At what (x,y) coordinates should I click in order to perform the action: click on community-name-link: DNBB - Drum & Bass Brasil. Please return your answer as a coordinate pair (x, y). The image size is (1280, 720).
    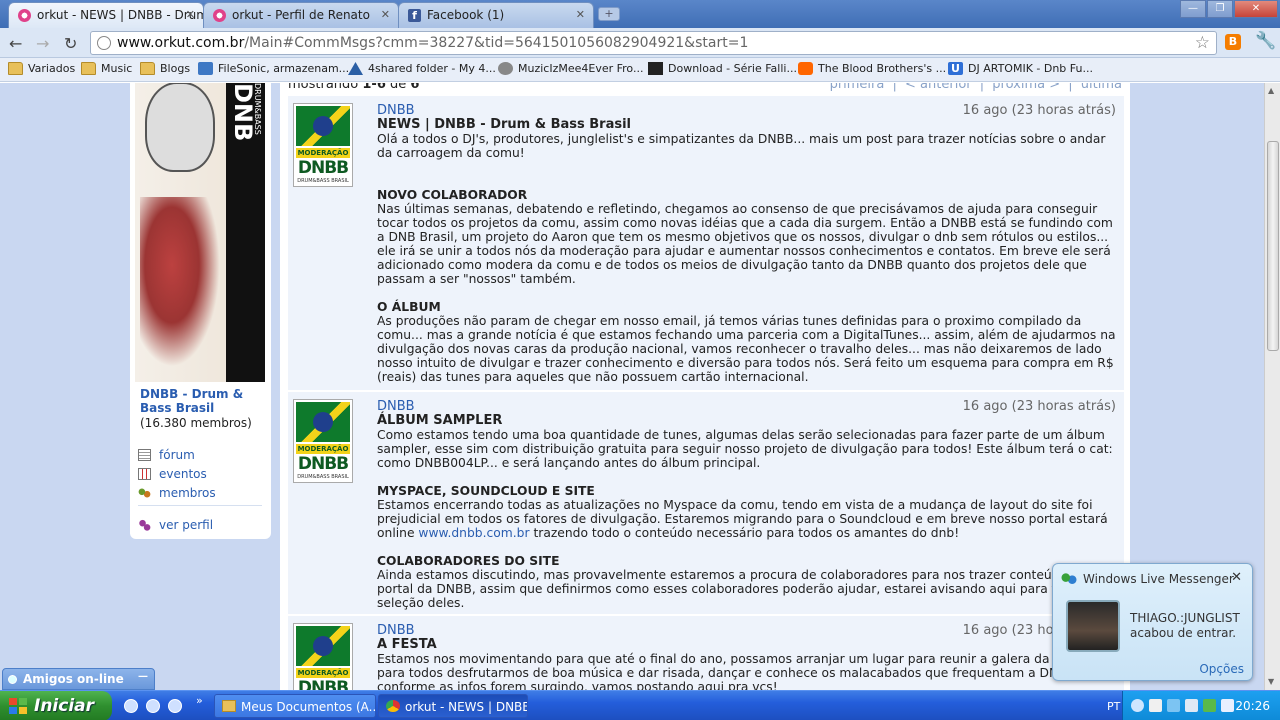
    Looking at the image, I should click on (202, 401).